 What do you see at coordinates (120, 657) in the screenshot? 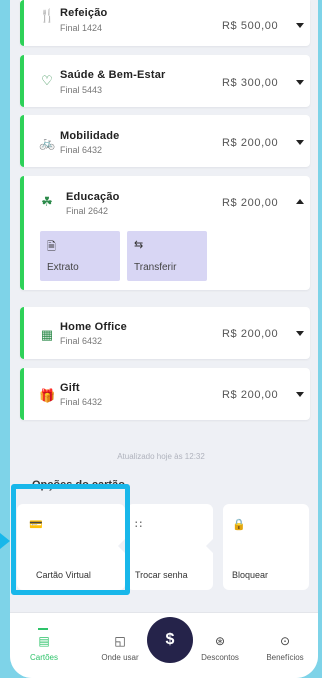
I see `tab-label: Onde usar` at bounding box center [120, 657].